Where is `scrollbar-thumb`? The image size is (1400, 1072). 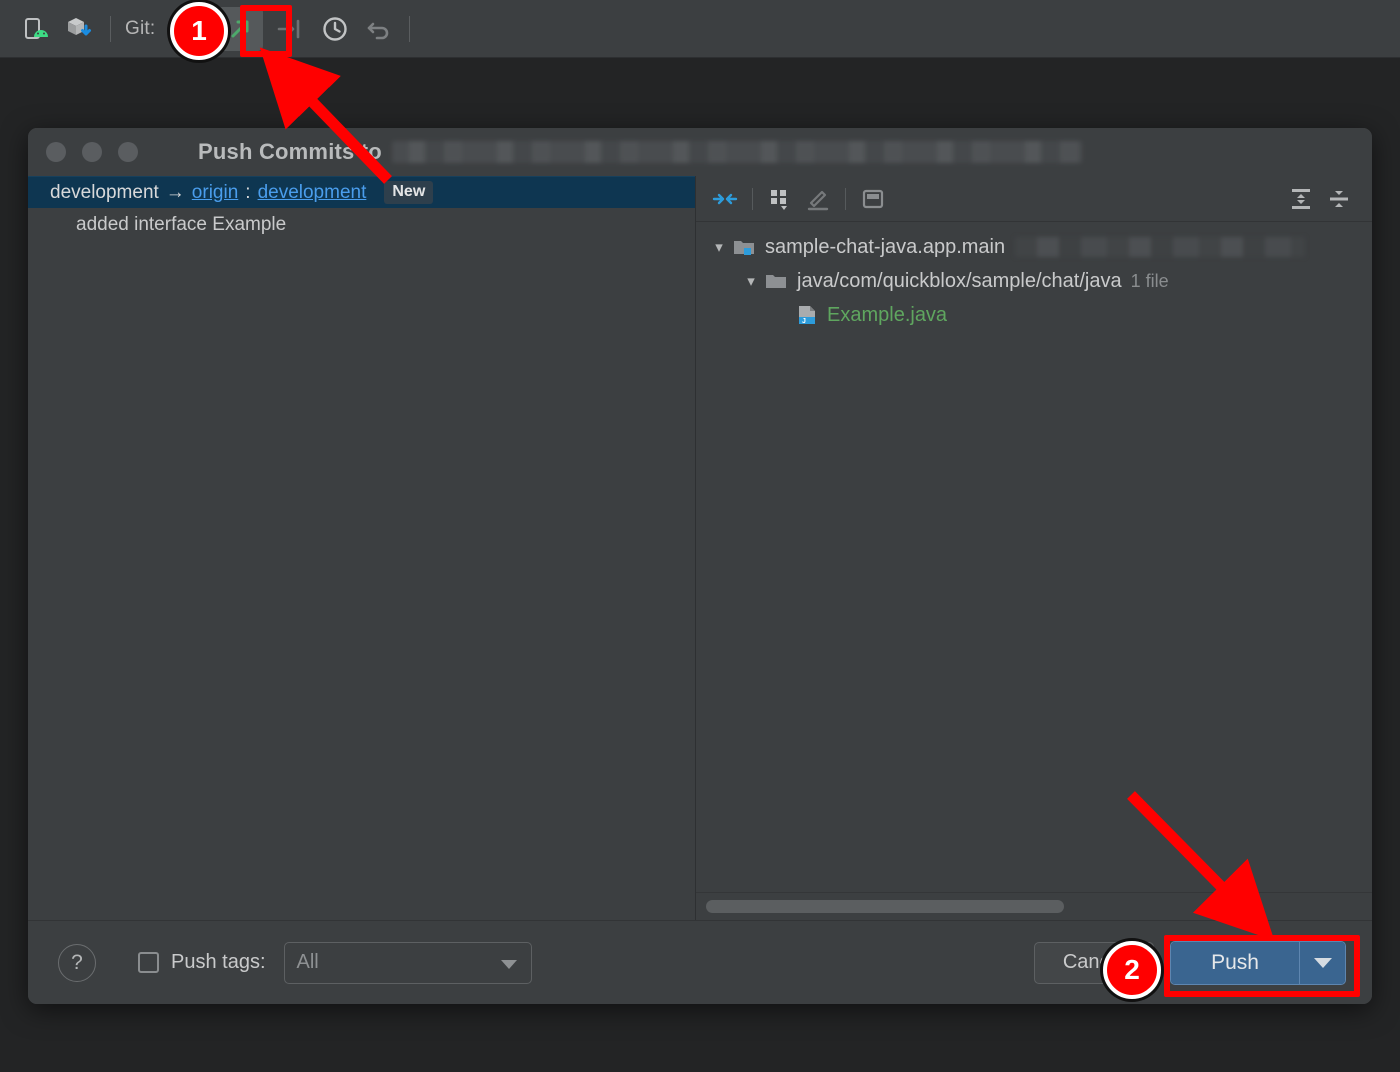
scrollbar-thumb is located at coordinates (885, 906).